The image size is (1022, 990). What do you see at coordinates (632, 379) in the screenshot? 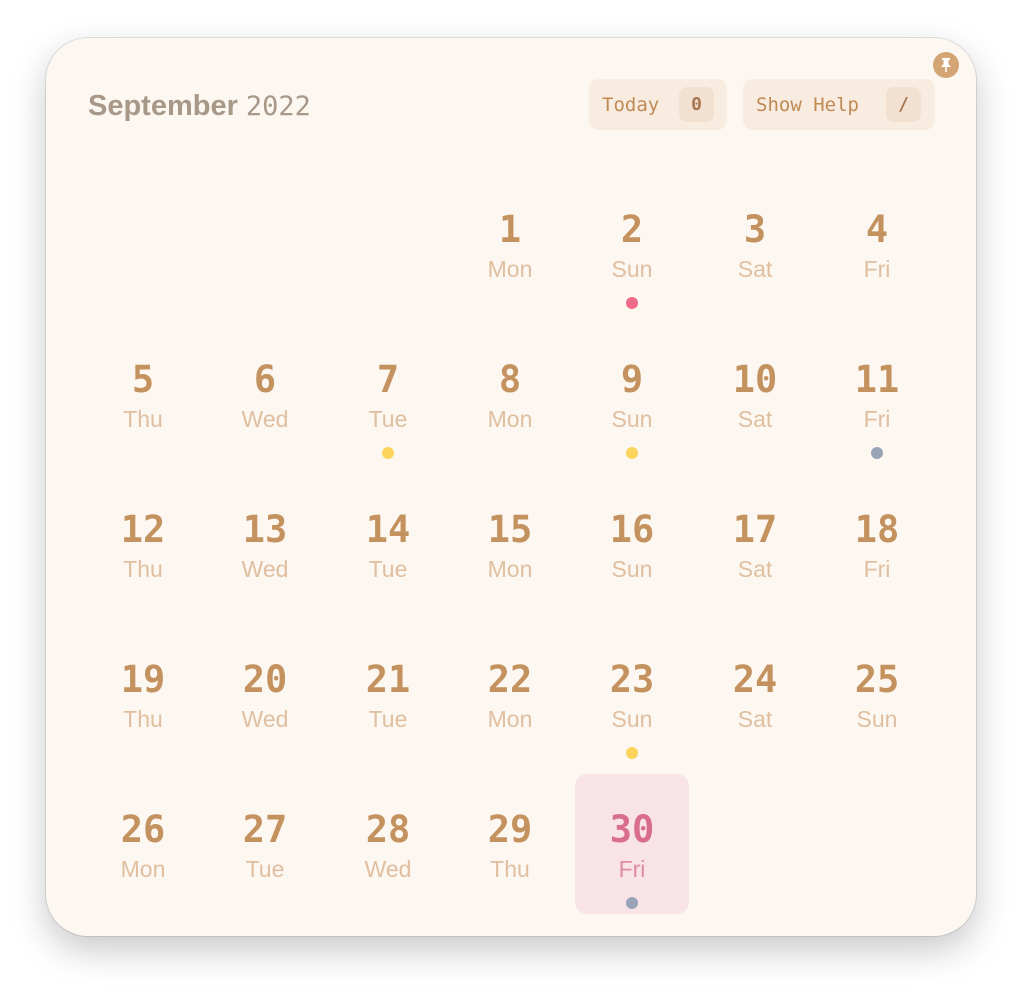
I see `day-number: 9` at bounding box center [632, 379].